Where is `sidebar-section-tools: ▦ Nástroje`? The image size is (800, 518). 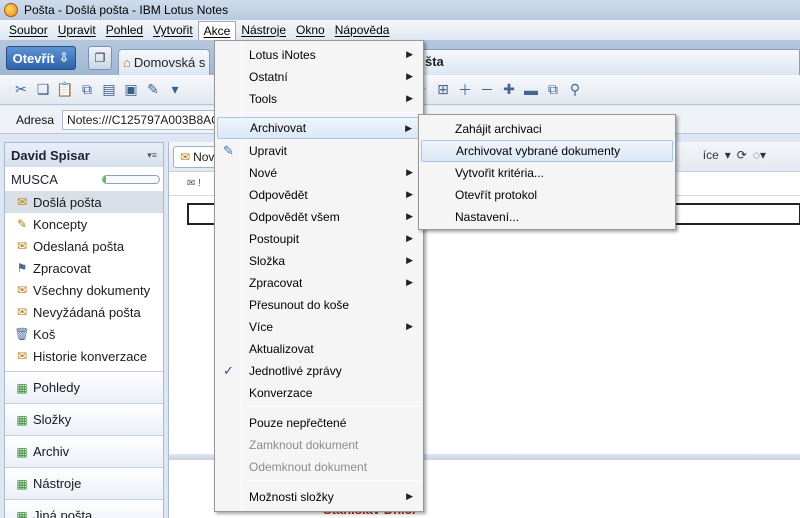
sidebar-section-tools: ▦ Nástroje is located at coordinates (84, 483).